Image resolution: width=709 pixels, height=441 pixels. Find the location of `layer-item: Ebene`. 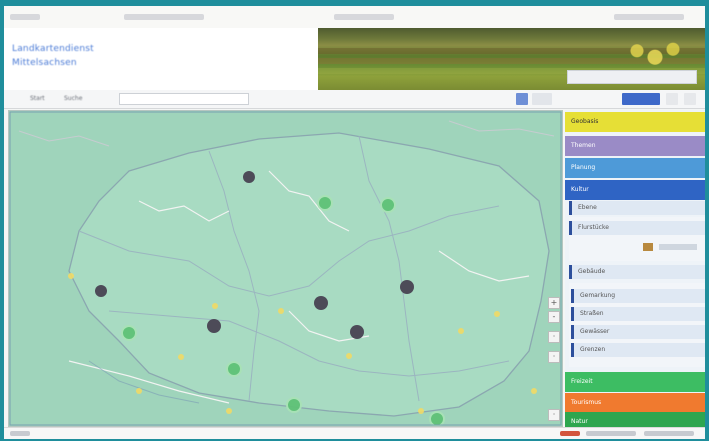

layer-item: Ebene is located at coordinates (637, 208).